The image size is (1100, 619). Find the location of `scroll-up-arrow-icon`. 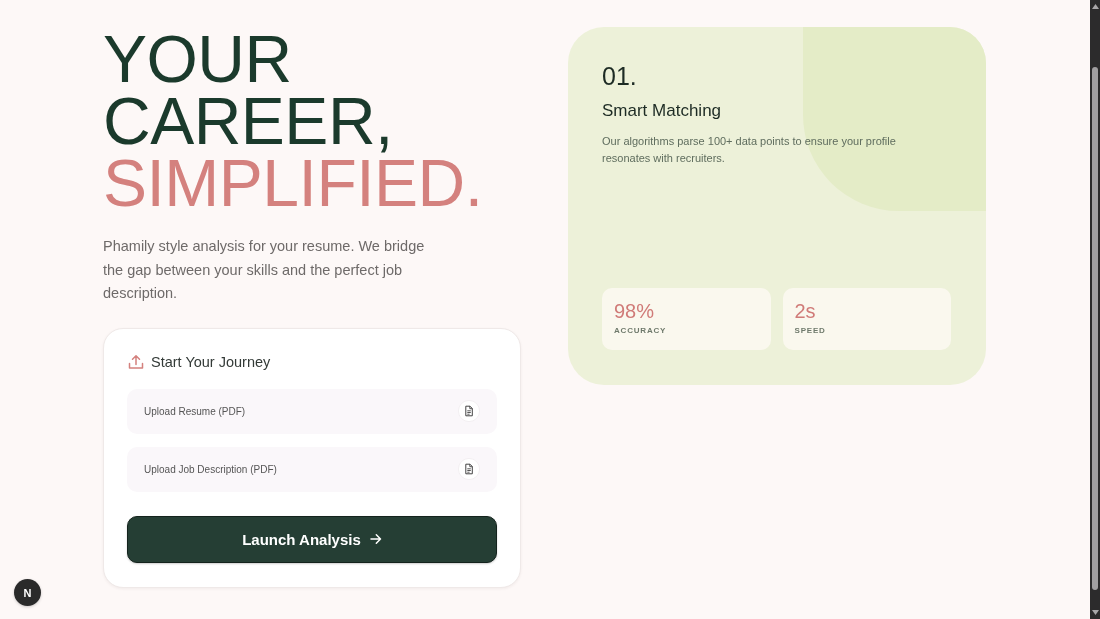

scroll-up-arrow-icon is located at coordinates (1095, 6).